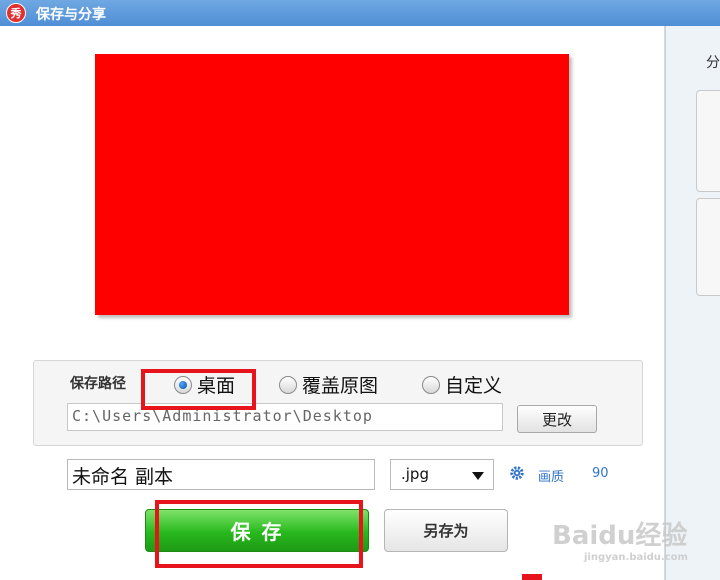 The width and height of the screenshot is (720, 580). Describe the element at coordinates (478, 476) in the screenshot. I see `dropdown-arrow-icon` at that location.